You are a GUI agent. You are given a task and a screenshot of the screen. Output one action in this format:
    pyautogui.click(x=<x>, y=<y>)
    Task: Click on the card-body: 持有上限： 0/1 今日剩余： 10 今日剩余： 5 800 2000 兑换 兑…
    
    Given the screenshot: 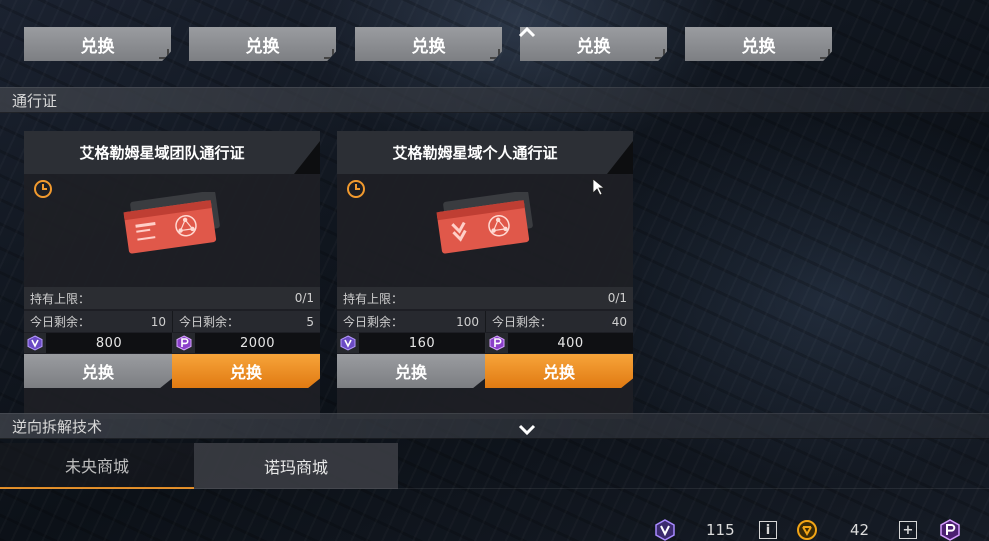 What is the action you would take?
    pyautogui.click(x=172, y=296)
    